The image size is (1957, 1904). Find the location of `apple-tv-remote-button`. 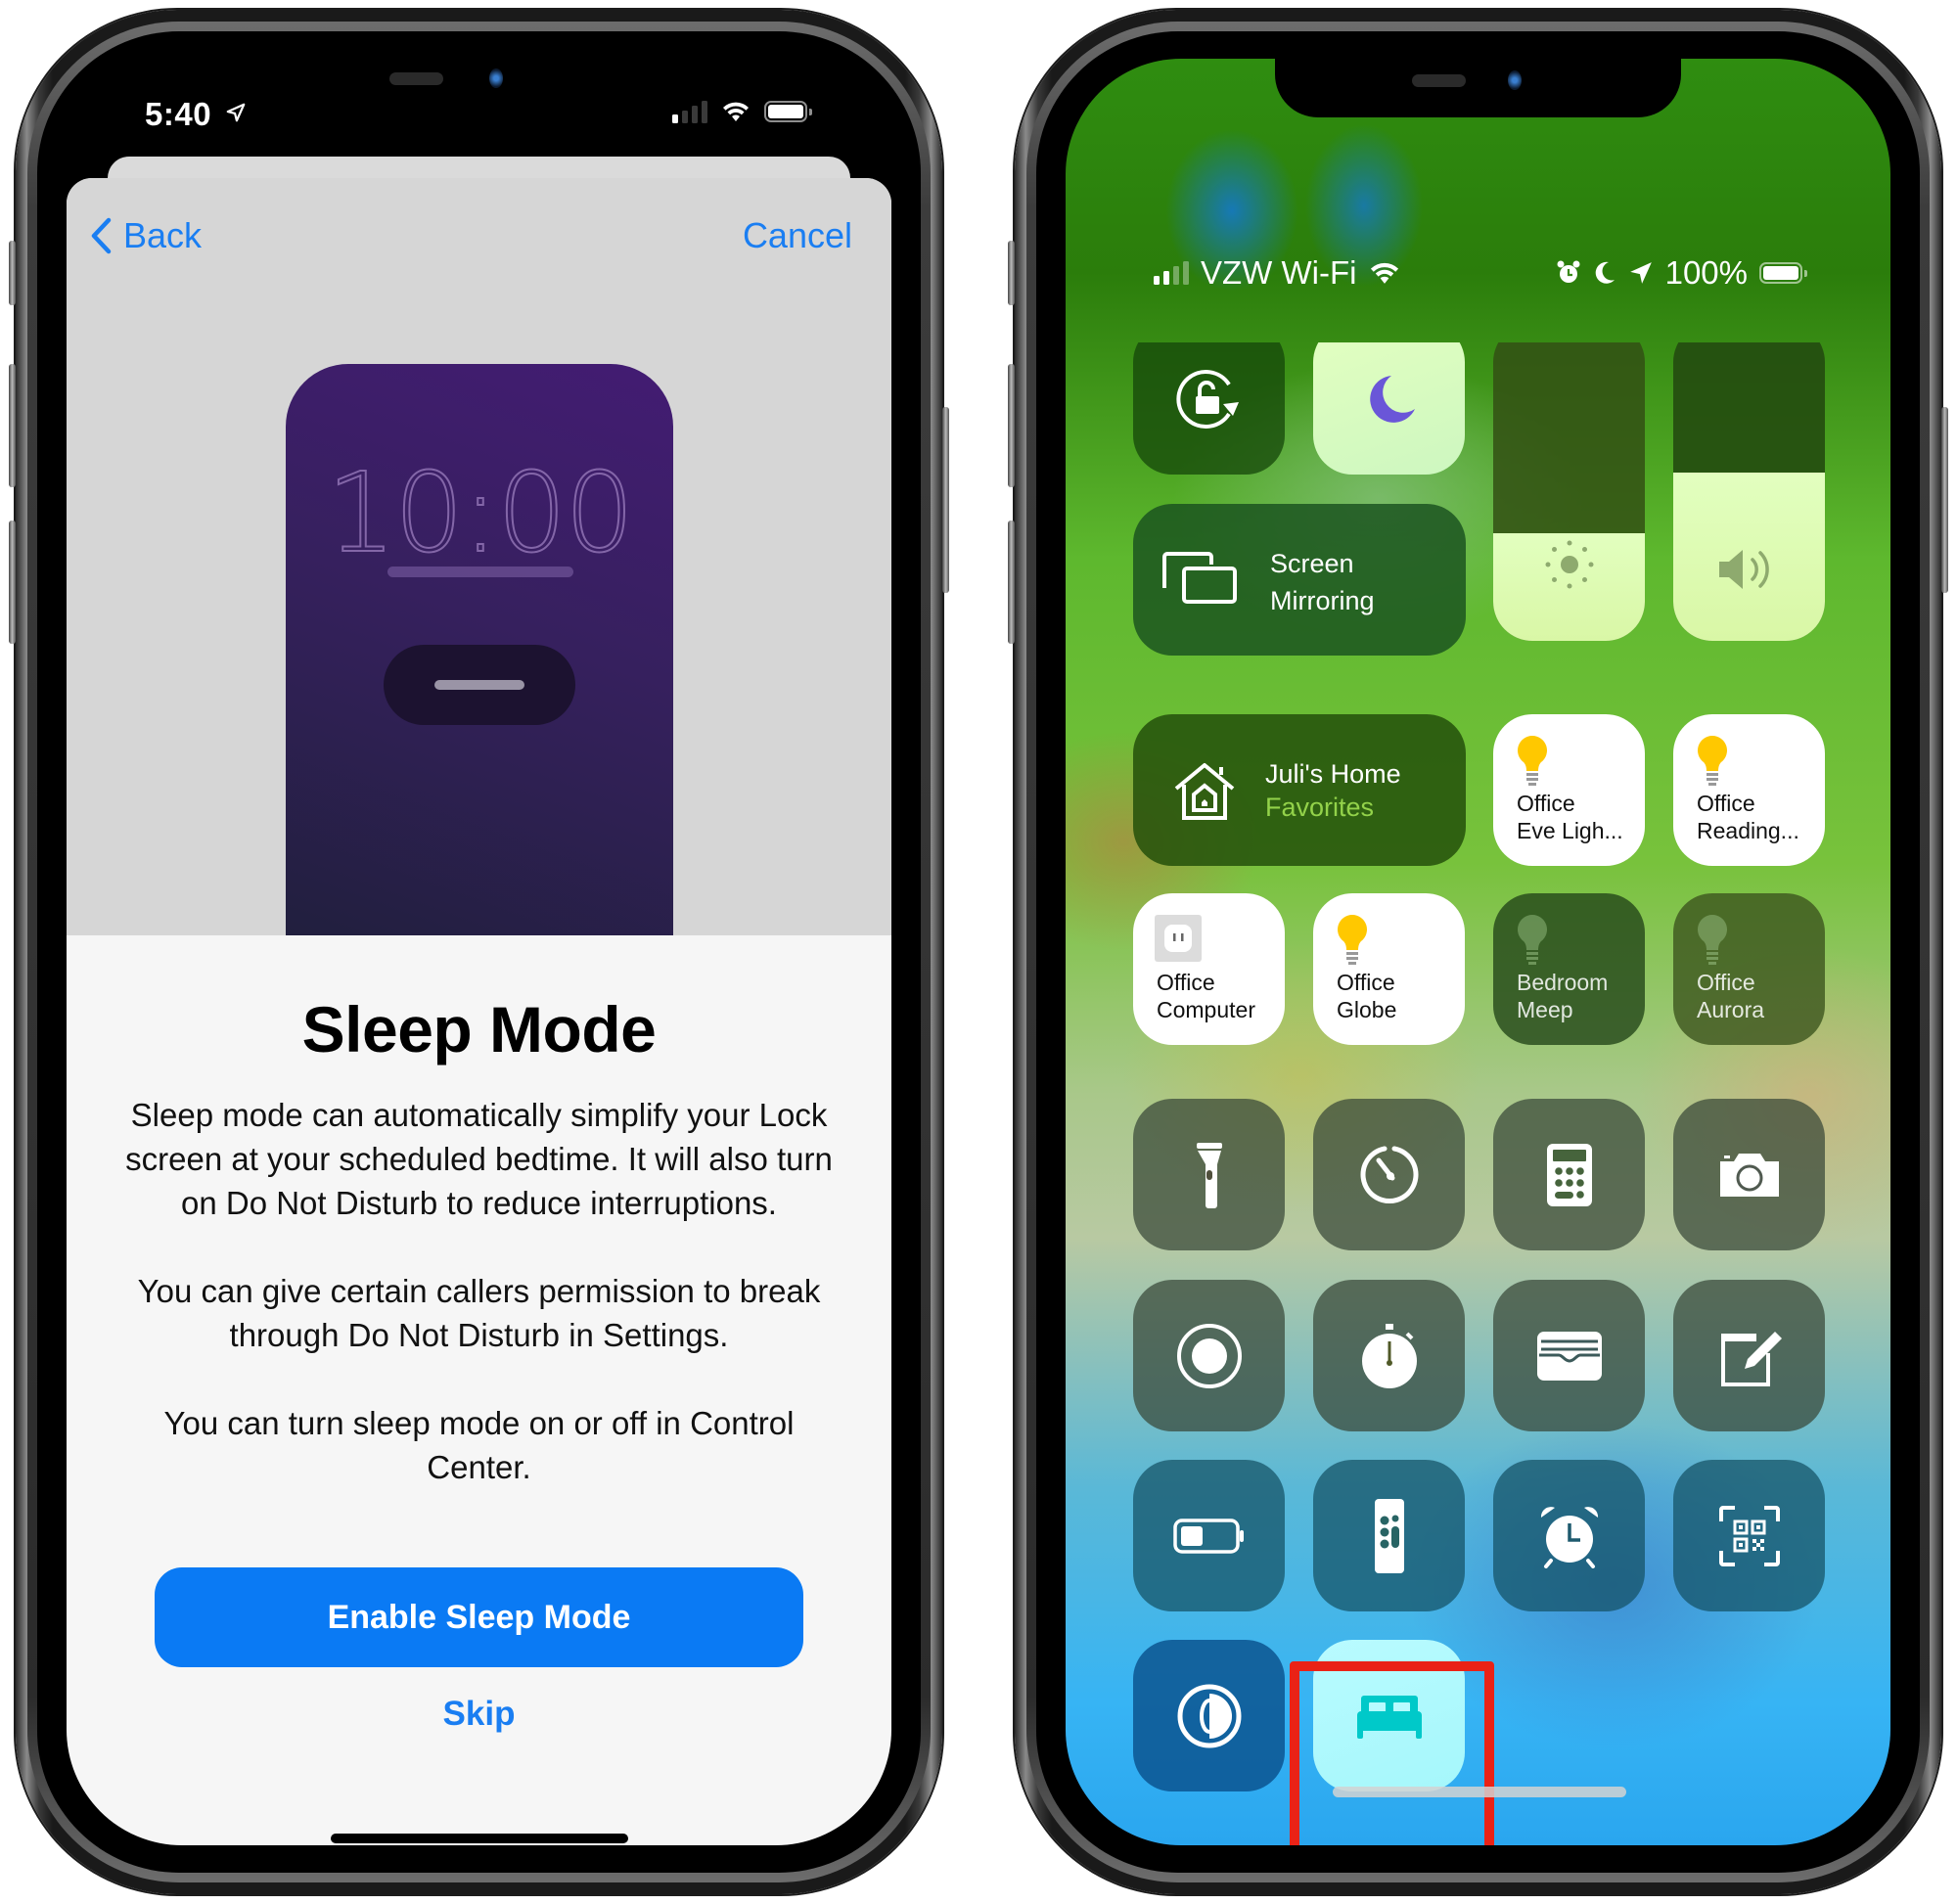

apple-tv-remote-button is located at coordinates (1389, 1535).